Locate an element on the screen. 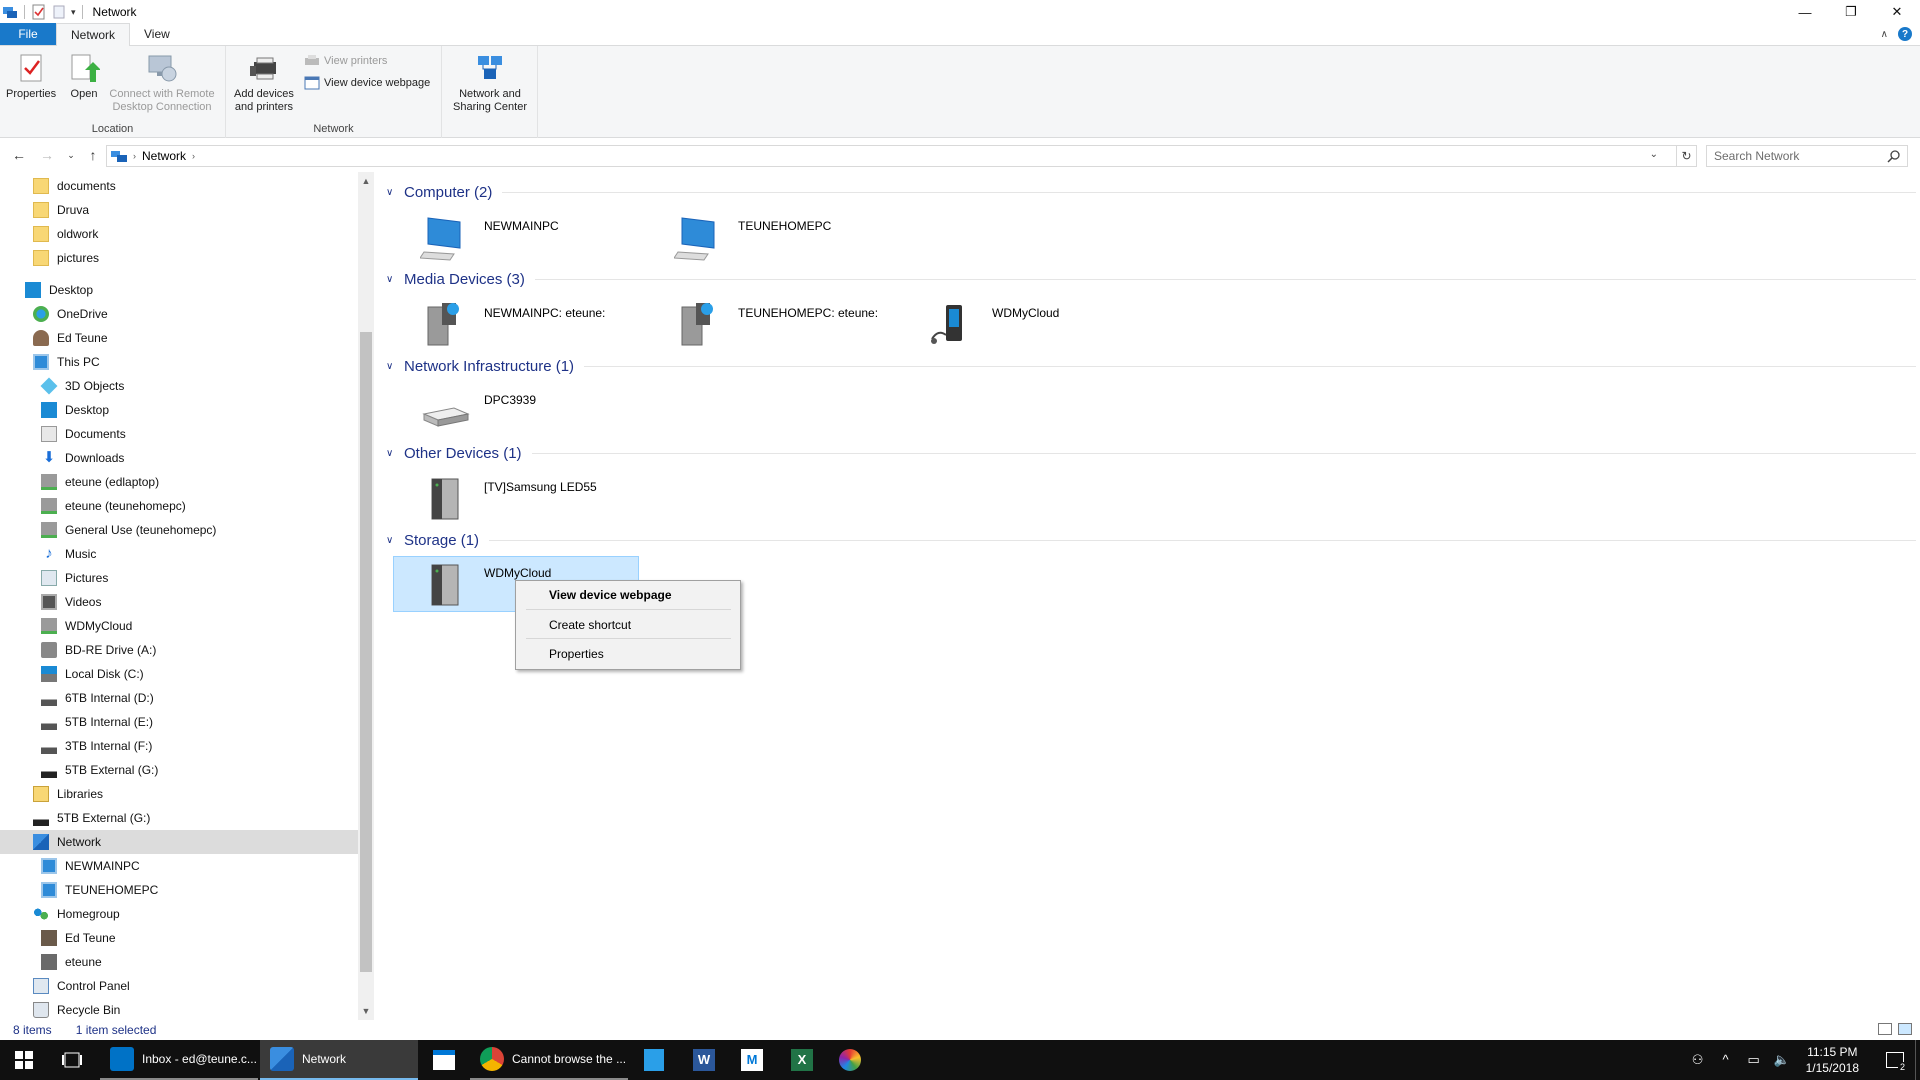 The image size is (1920, 1080). recent-locations-icon: ⌄ is located at coordinates (71, 155).